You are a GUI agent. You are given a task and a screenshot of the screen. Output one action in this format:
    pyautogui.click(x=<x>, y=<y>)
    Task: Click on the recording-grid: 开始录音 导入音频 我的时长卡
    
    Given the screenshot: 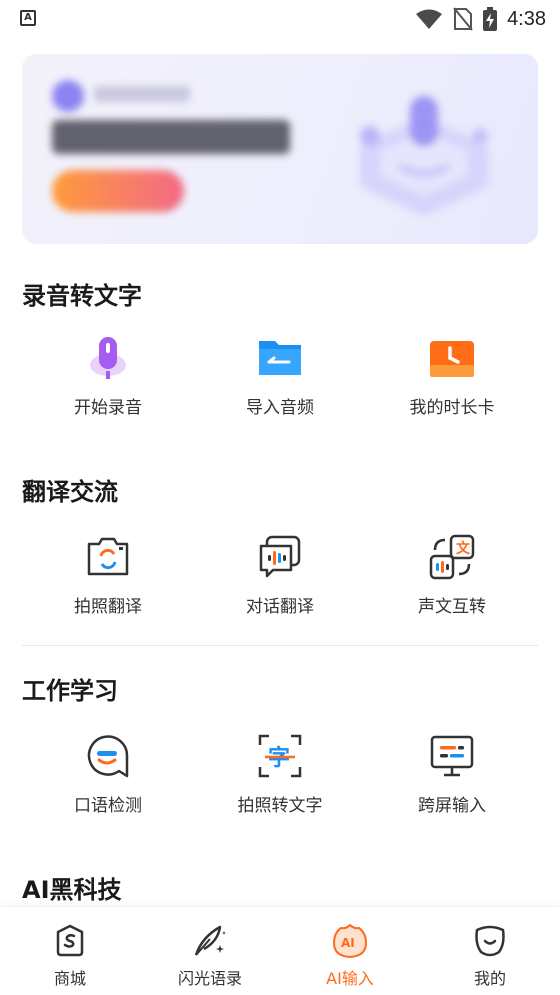 What is the action you would take?
    pyautogui.click(x=280, y=376)
    